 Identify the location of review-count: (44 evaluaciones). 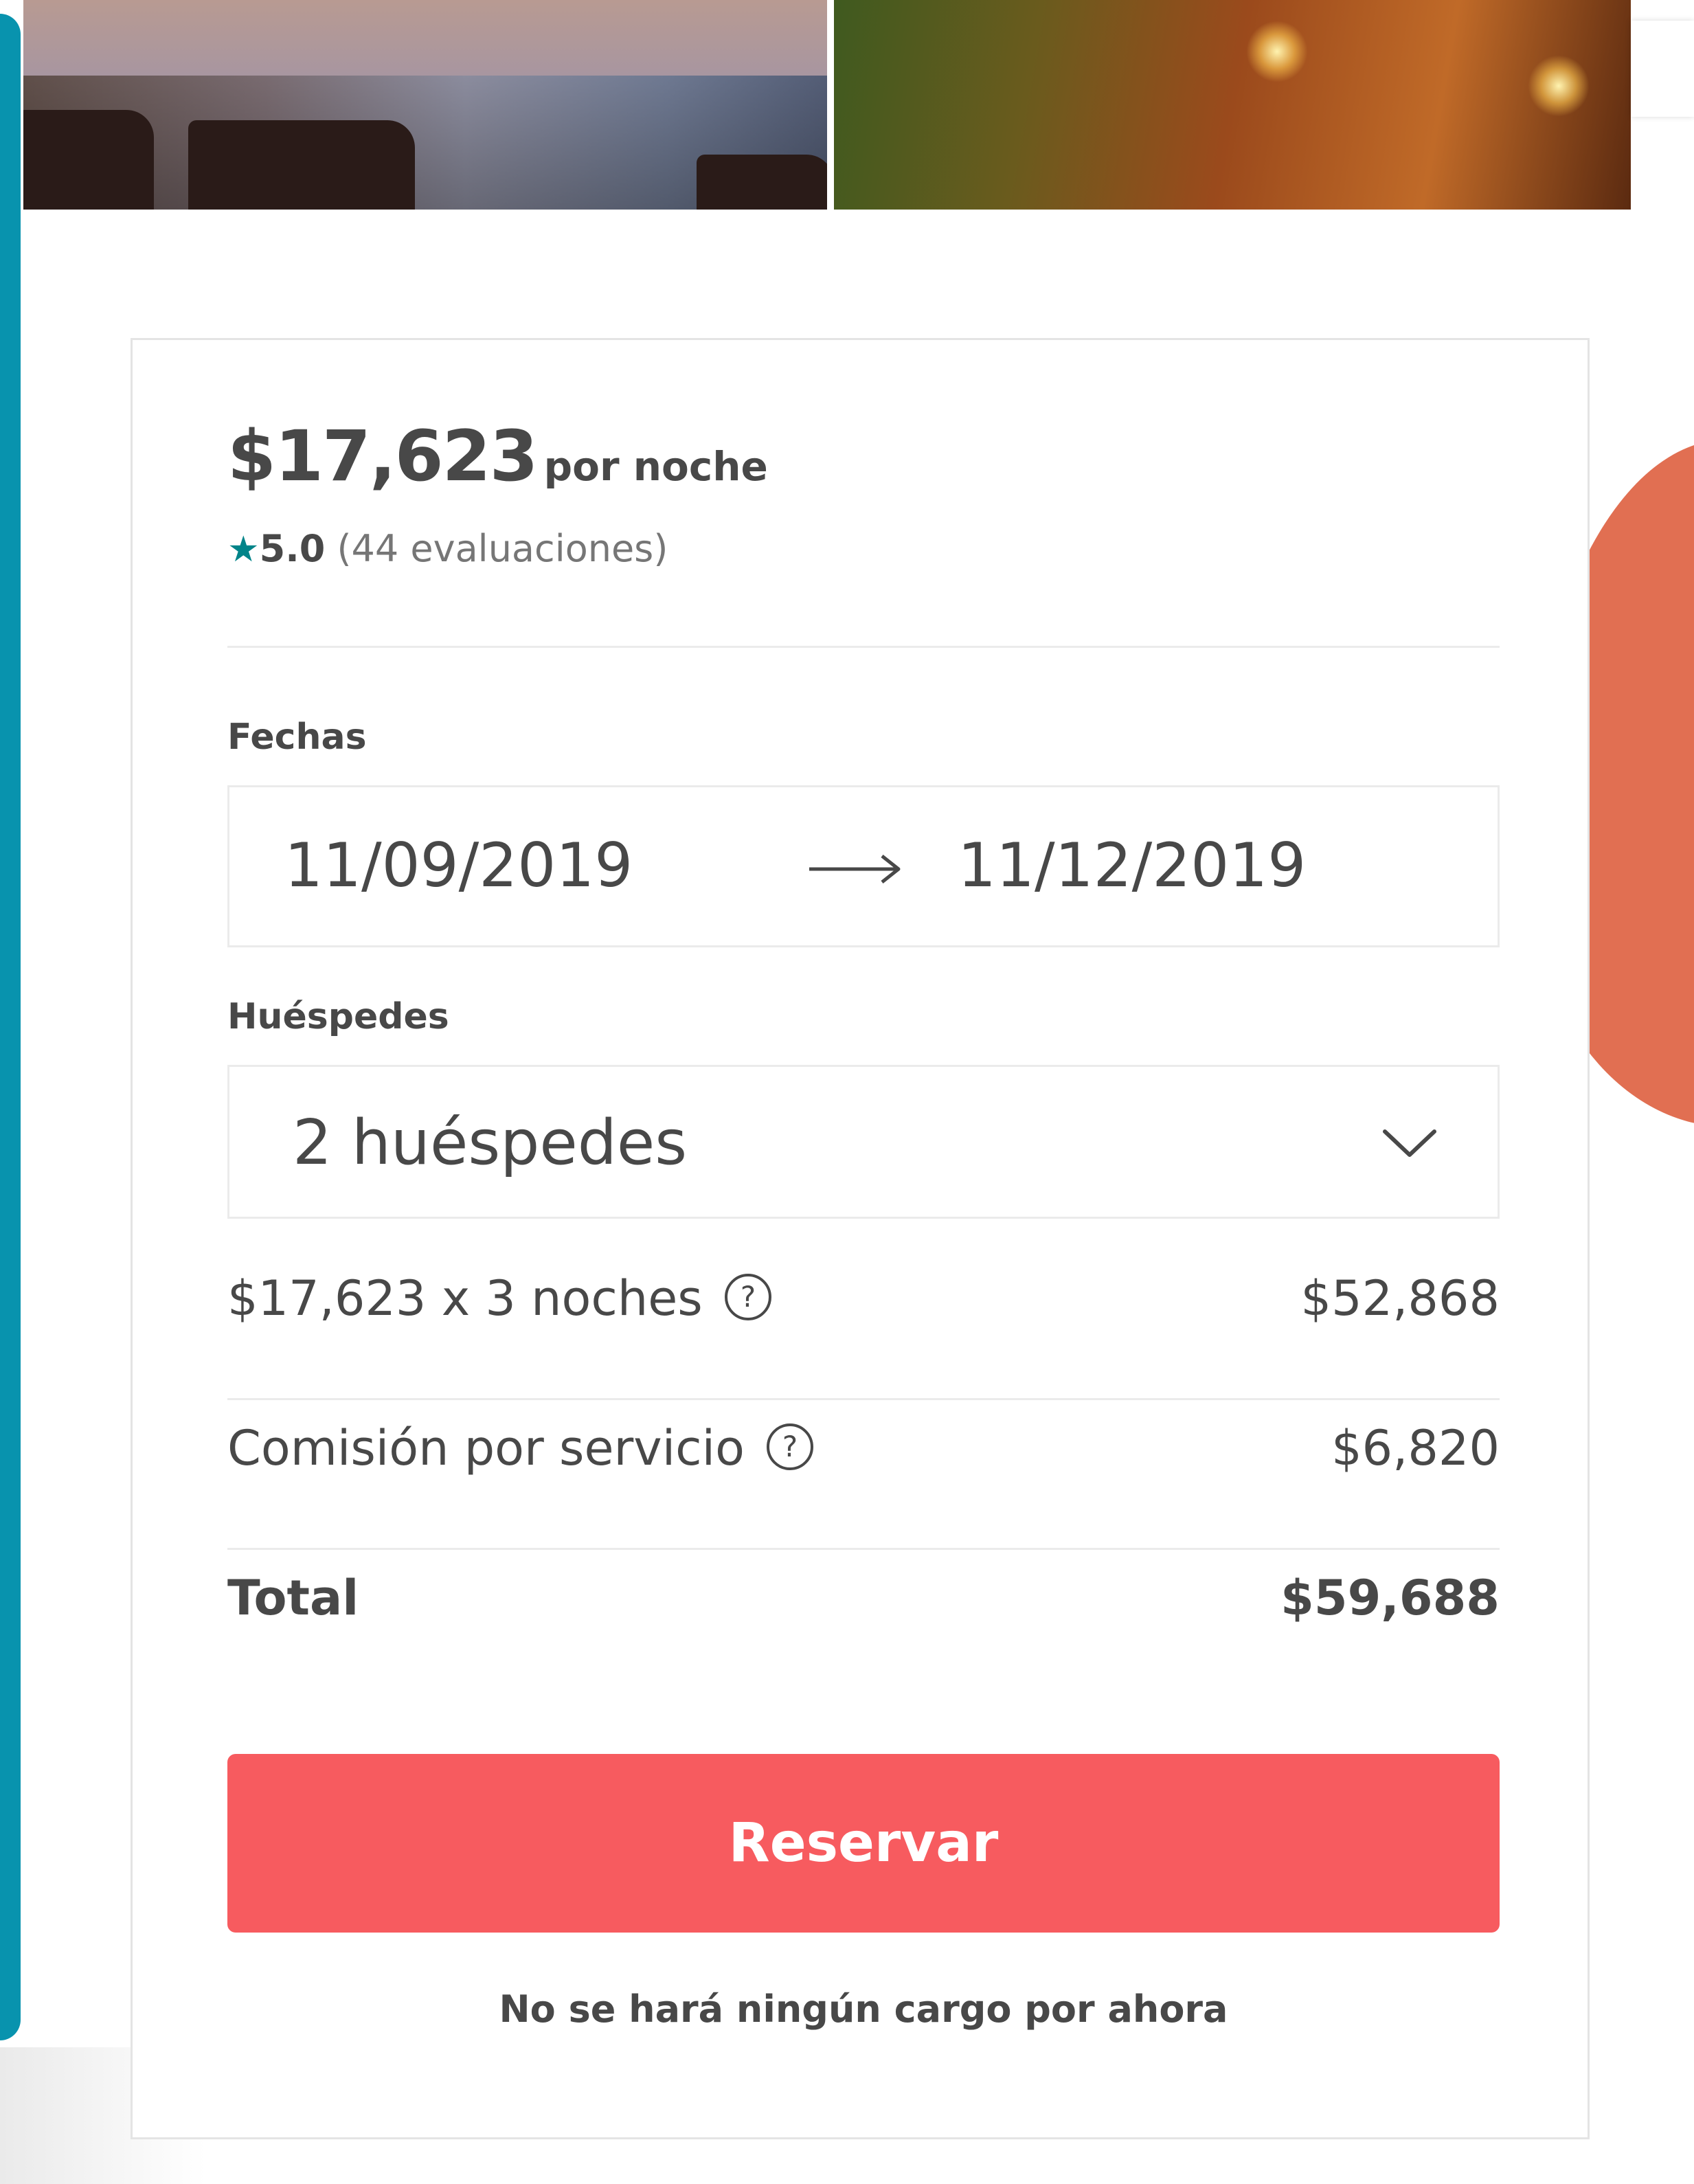
(502, 548).